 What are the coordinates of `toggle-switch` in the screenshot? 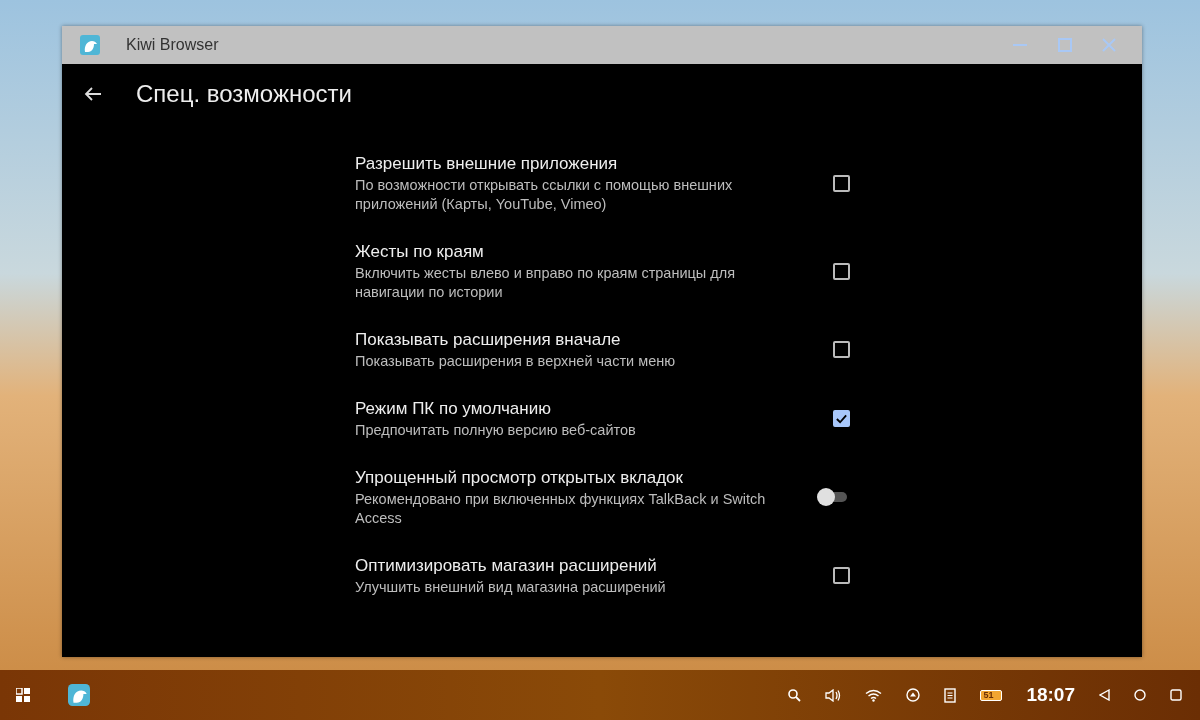 It's located at (832, 497).